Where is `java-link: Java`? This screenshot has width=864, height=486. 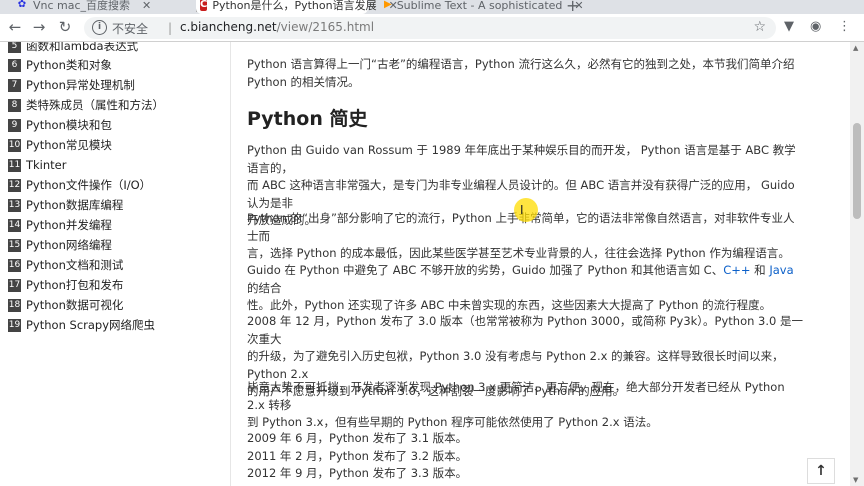
java-link: Java is located at coordinates (781, 270).